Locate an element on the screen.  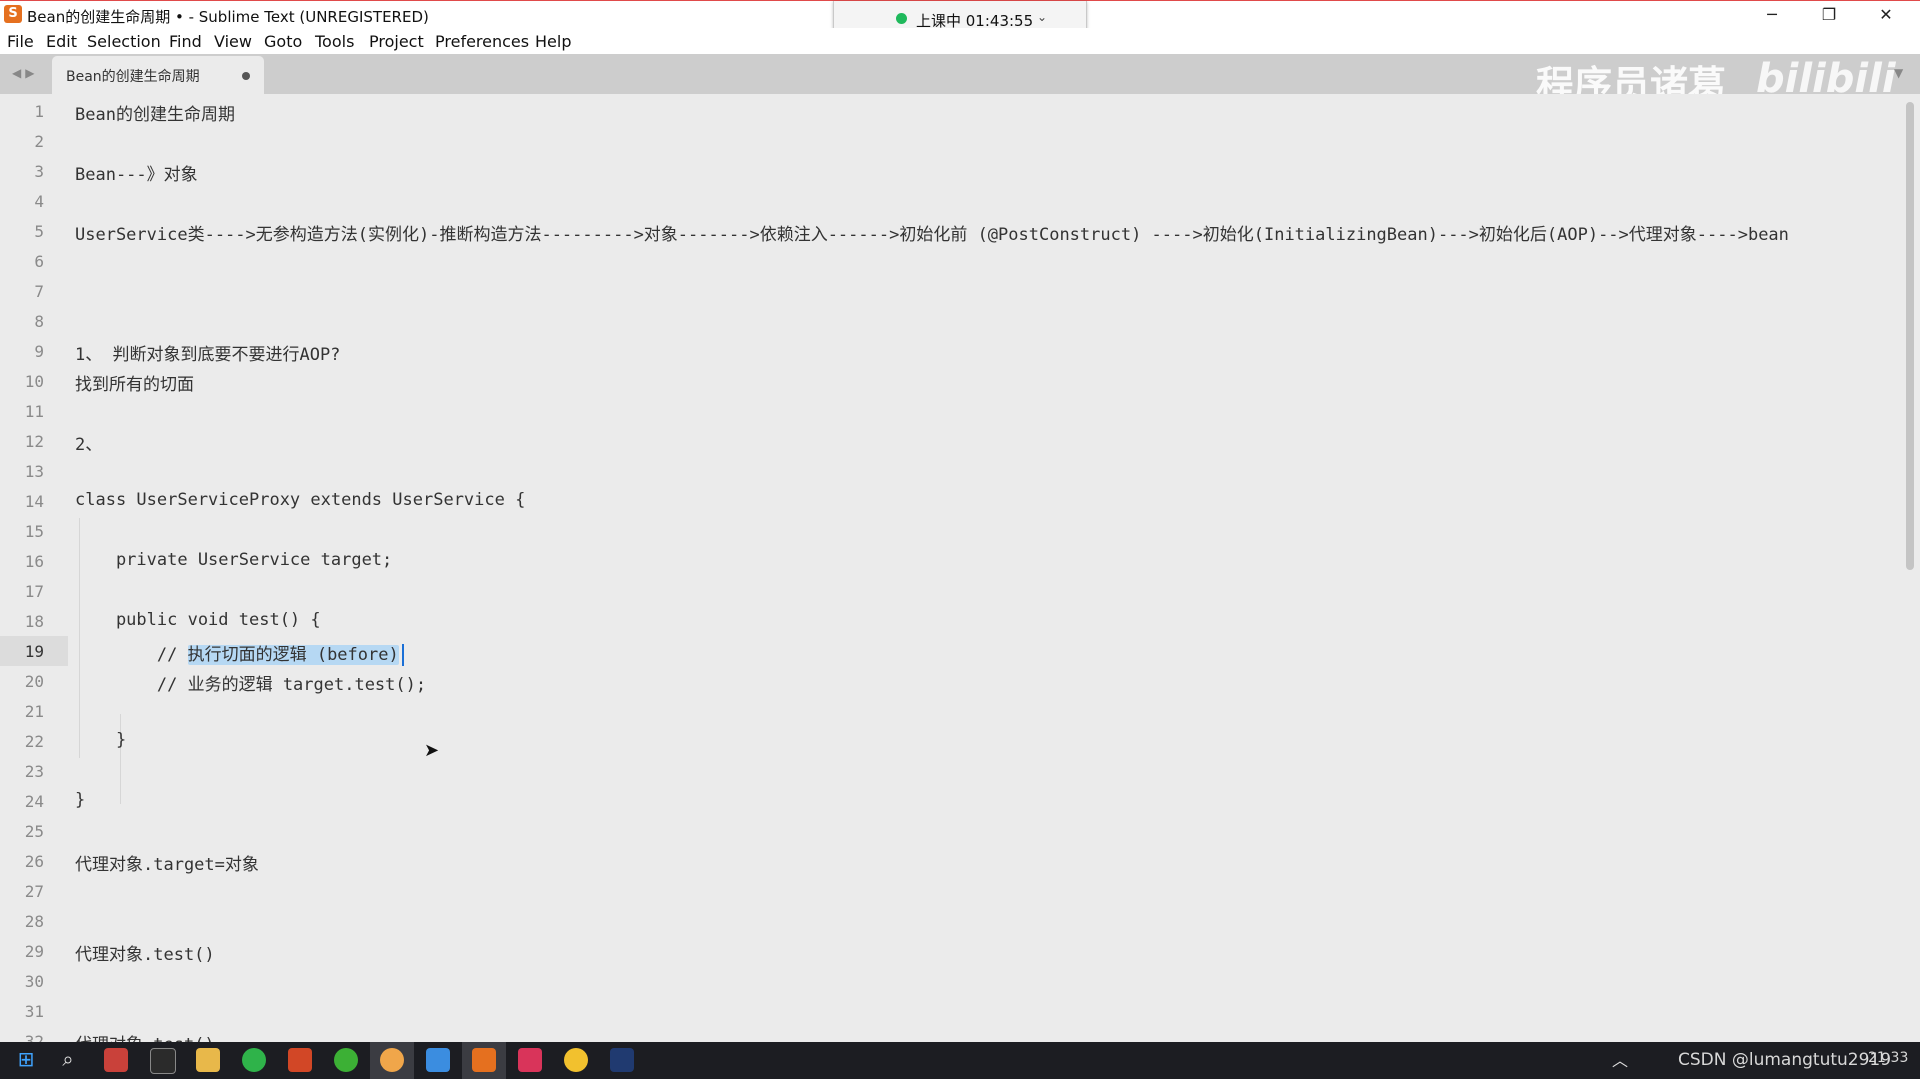
code-line: 17 is located at coordinates (950, 591).